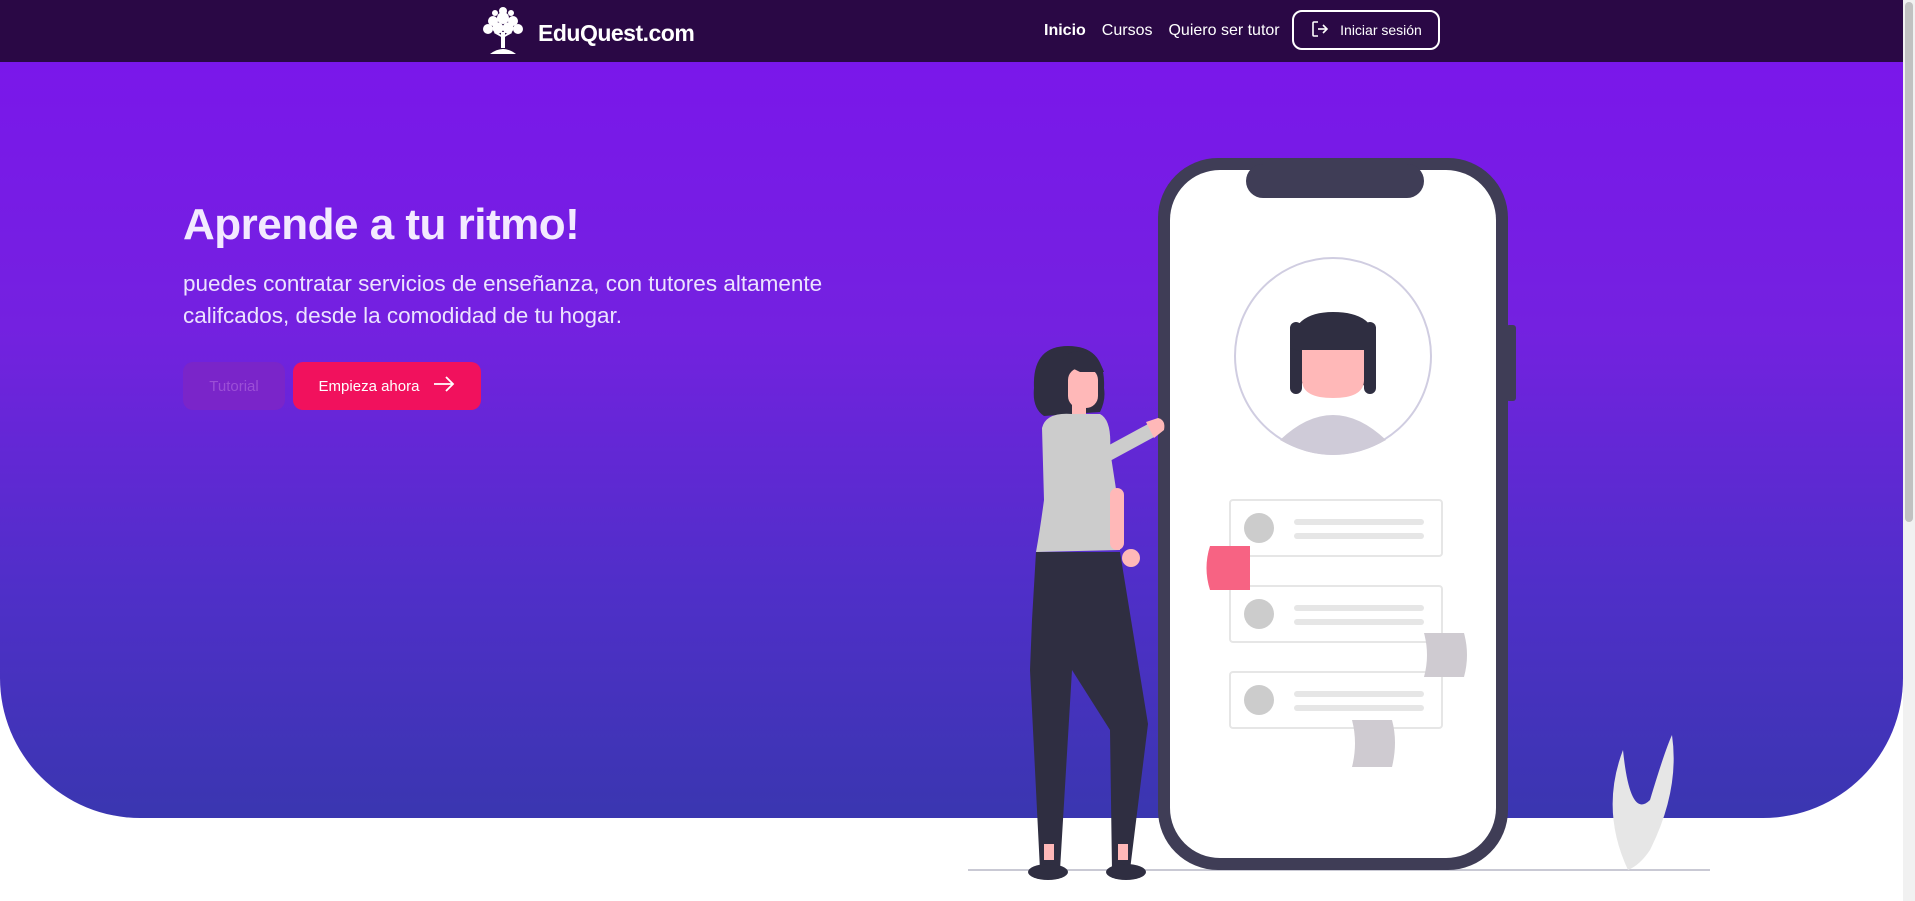 The image size is (1915, 901). I want to click on scrollbar-thumb, so click(1909, 262).